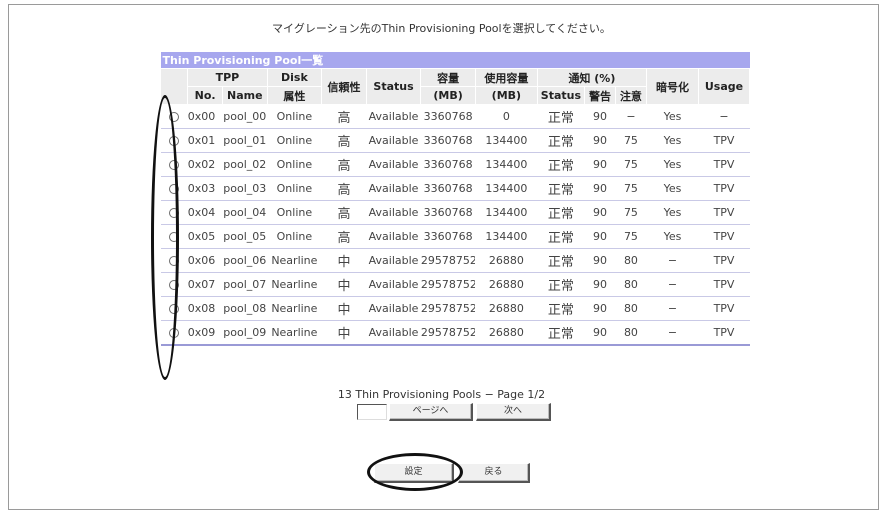 This screenshot has width=883, height=512. What do you see at coordinates (294, 77) in the screenshot?
I see `header-disk: Disk` at bounding box center [294, 77].